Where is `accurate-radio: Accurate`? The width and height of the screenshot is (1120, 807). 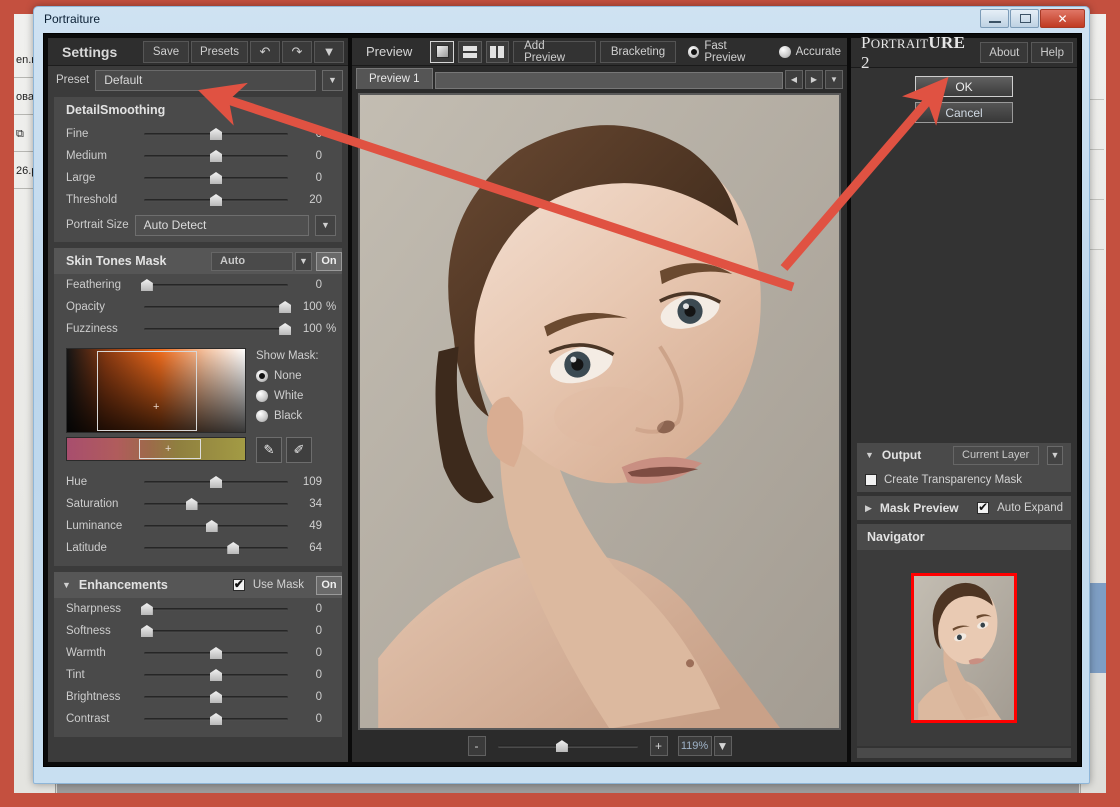 accurate-radio: Accurate is located at coordinates (809, 51).